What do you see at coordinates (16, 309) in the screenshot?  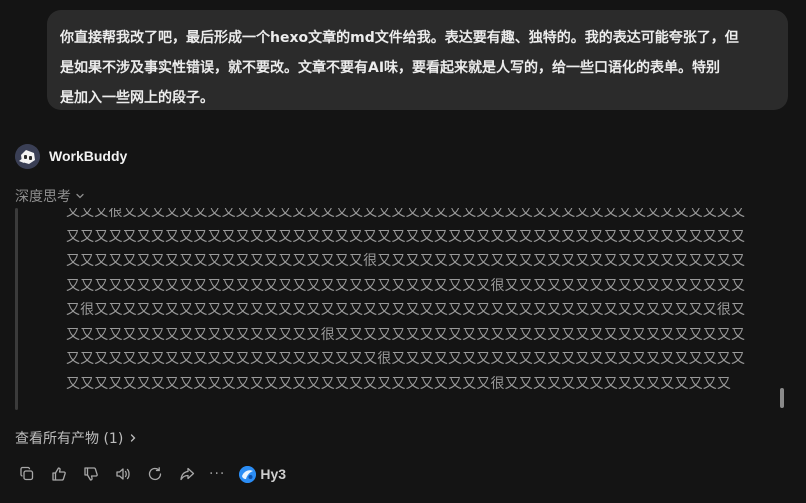 I see `thinking-quote-bar` at bounding box center [16, 309].